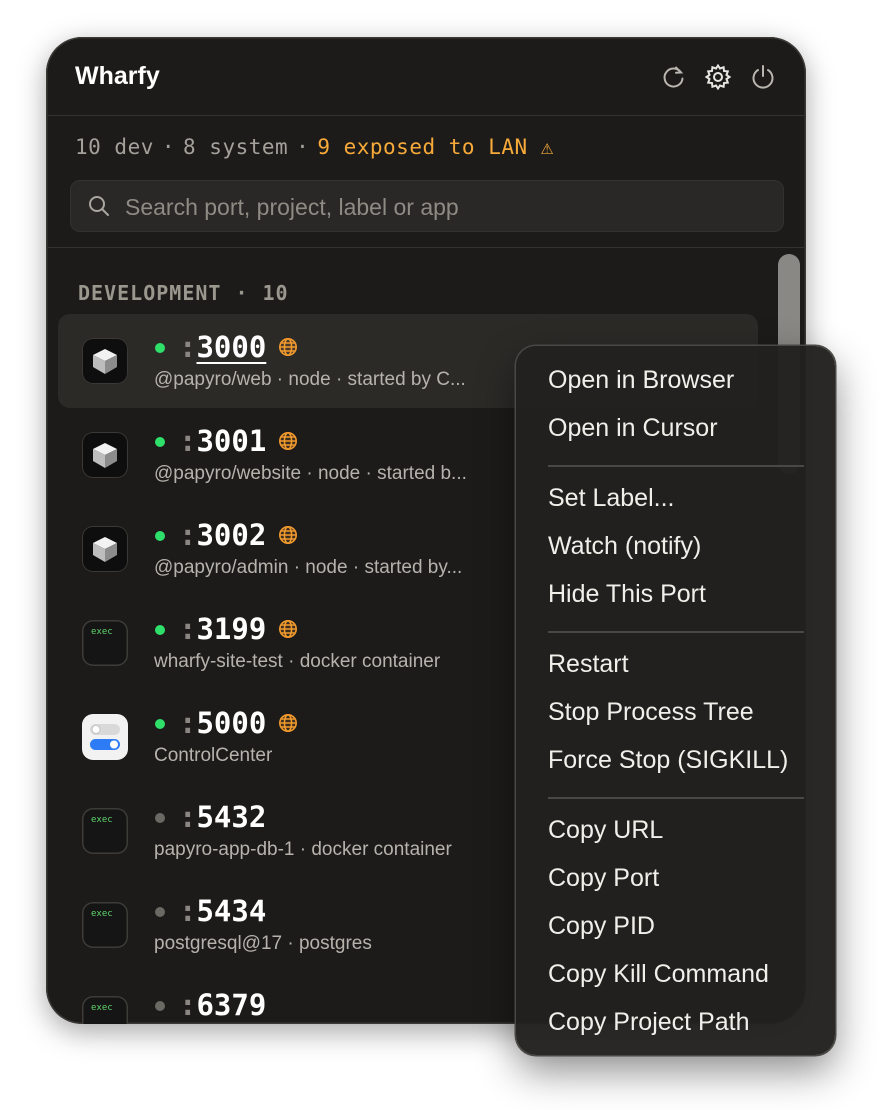  I want to click on section-count: 10, so click(275, 293).